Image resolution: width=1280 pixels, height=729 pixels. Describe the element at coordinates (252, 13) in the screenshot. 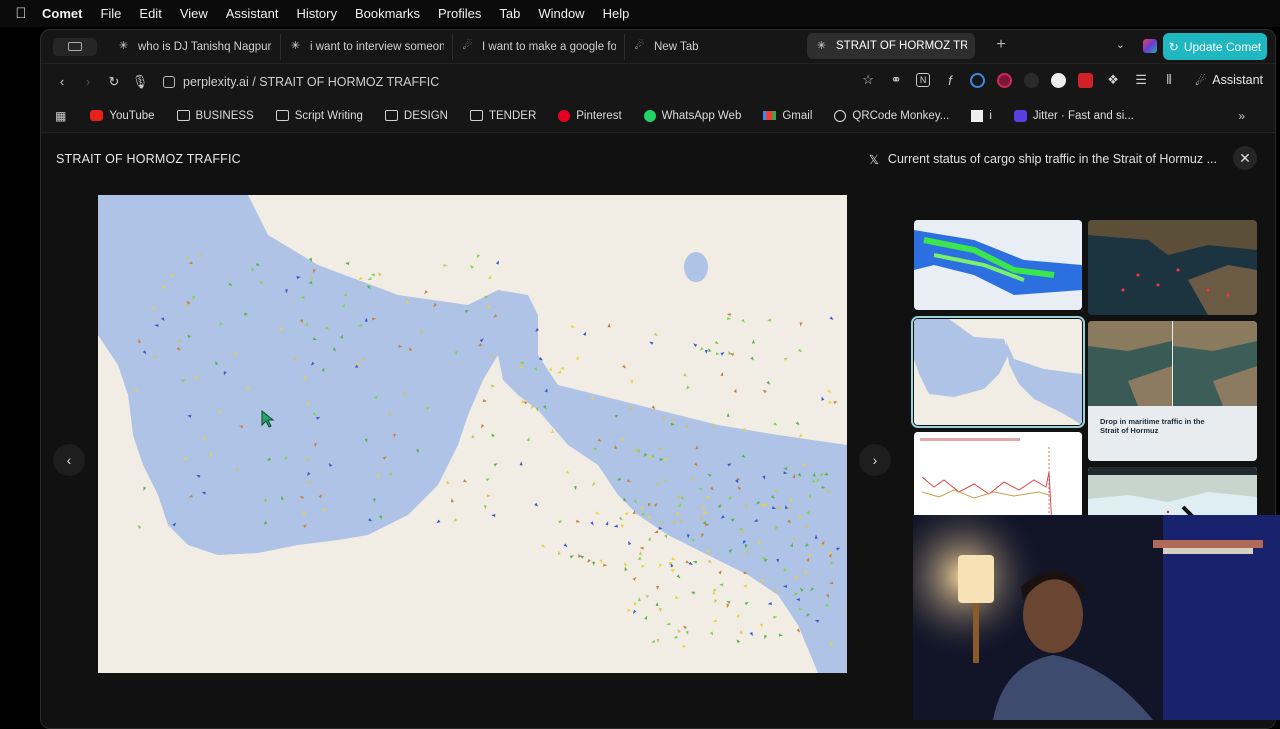

I see `menu-assistant: Assistant` at that location.